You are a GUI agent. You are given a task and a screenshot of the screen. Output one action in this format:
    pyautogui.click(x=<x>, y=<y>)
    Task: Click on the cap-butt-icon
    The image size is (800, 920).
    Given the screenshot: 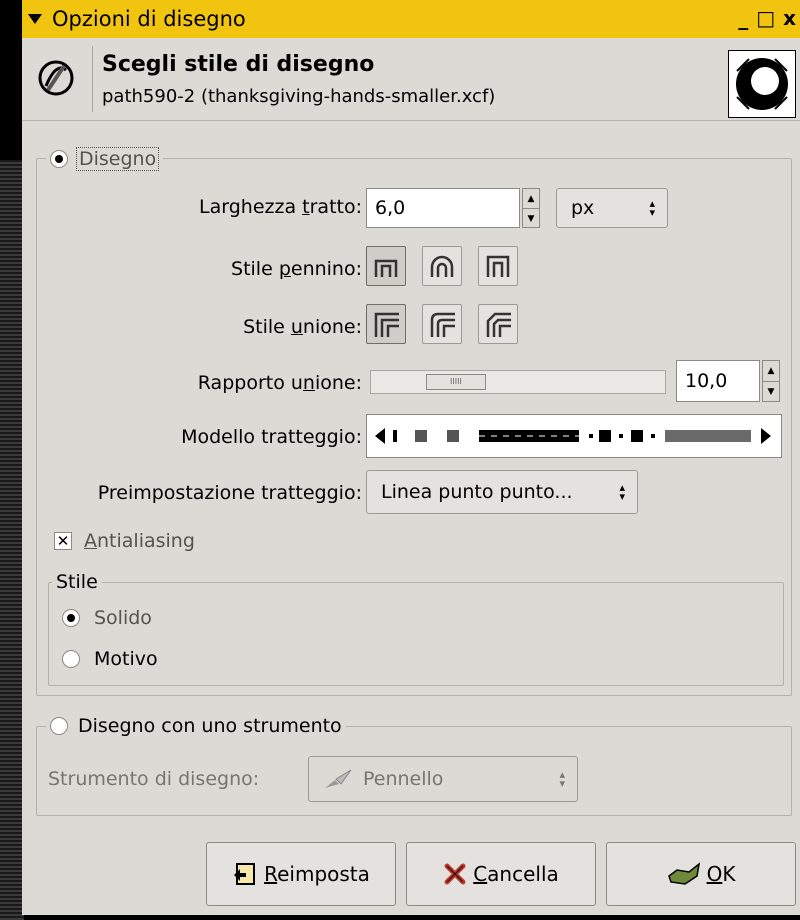 What is the action you would take?
    pyautogui.click(x=386, y=268)
    